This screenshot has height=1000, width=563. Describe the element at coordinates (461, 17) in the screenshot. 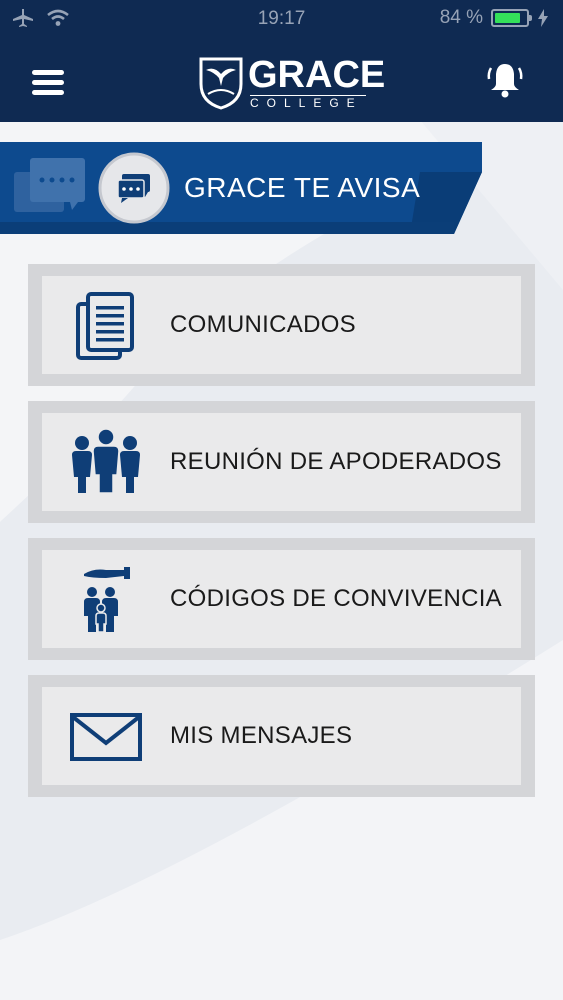

I see `battery-percent: 84 %` at that location.